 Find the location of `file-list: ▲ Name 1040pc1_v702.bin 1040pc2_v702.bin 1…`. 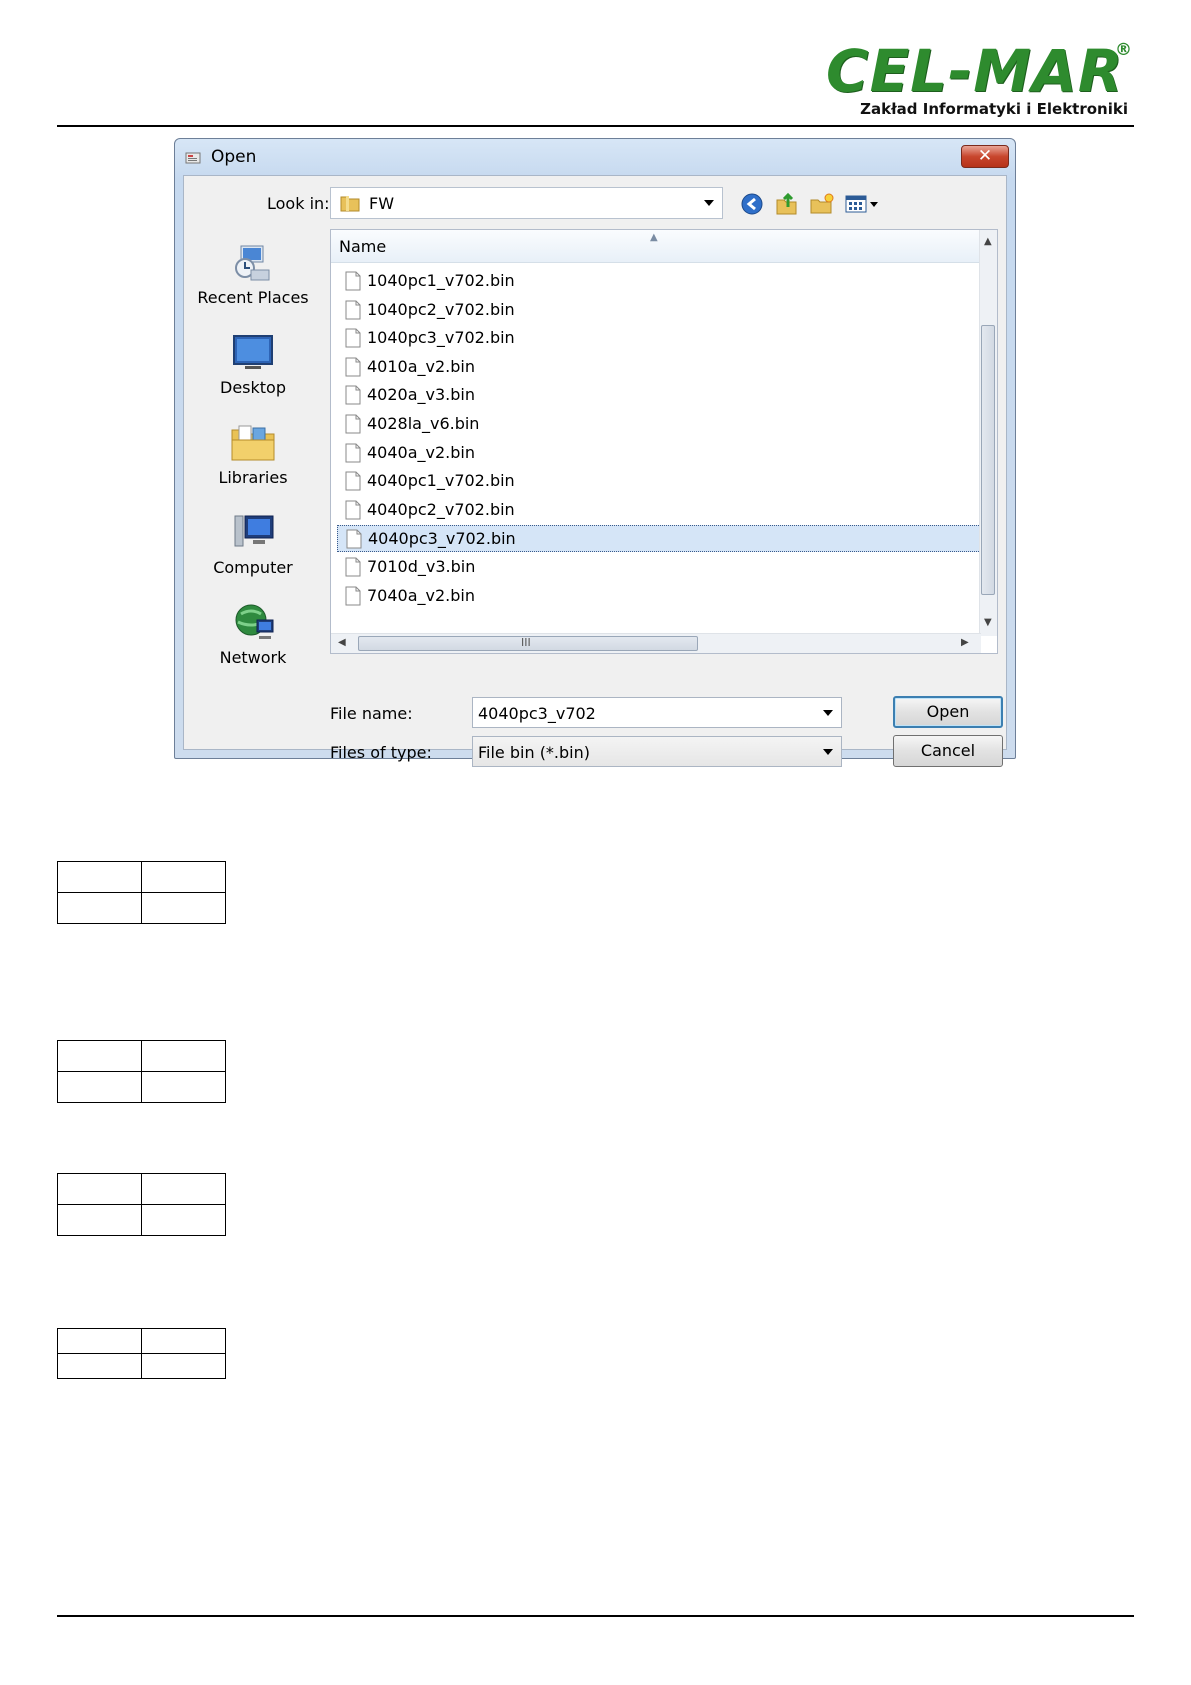

file-list: ▲ Name 1040pc1_v702.bin 1040pc2_v702.bin 1… is located at coordinates (664, 441).